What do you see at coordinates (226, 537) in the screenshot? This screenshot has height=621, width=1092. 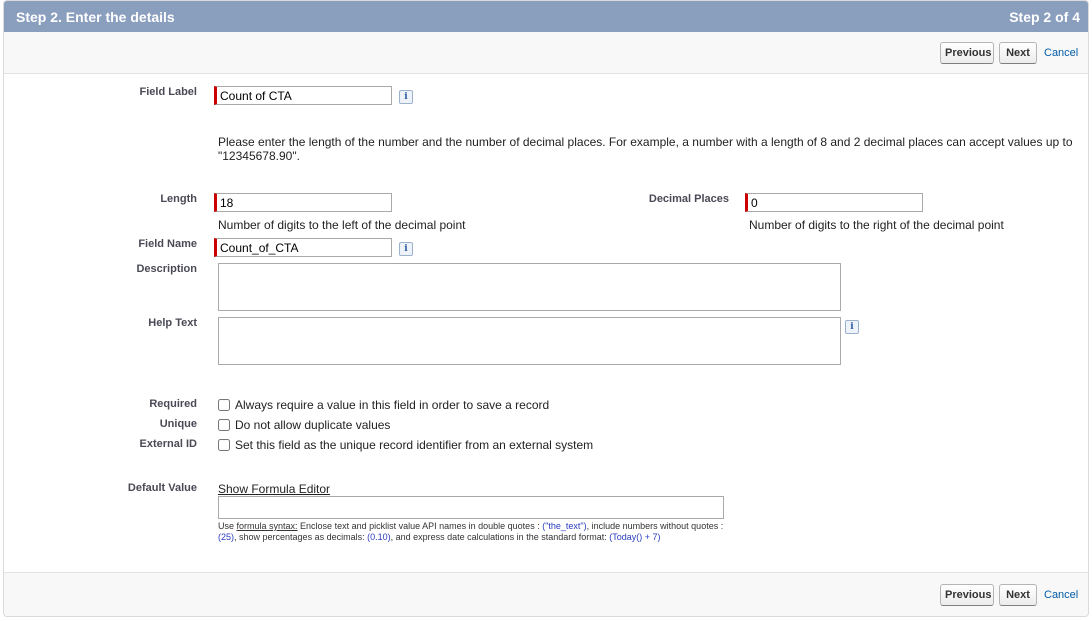 I see `hint-example-number: (25)` at bounding box center [226, 537].